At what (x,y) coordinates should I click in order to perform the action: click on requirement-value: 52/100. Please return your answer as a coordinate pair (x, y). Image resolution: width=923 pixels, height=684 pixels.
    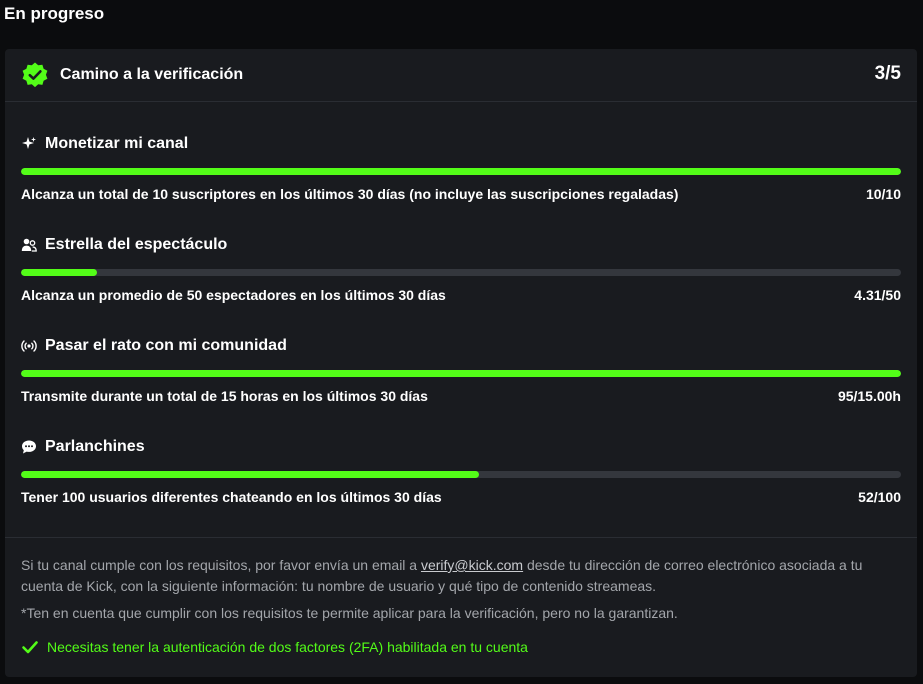
    Looking at the image, I should click on (879, 497).